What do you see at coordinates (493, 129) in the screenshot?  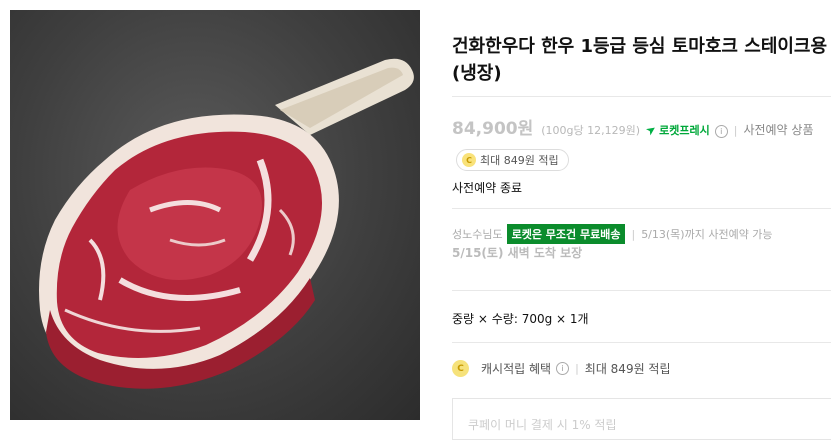 I see `price-amount: 84,900원` at bounding box center [493, 129].